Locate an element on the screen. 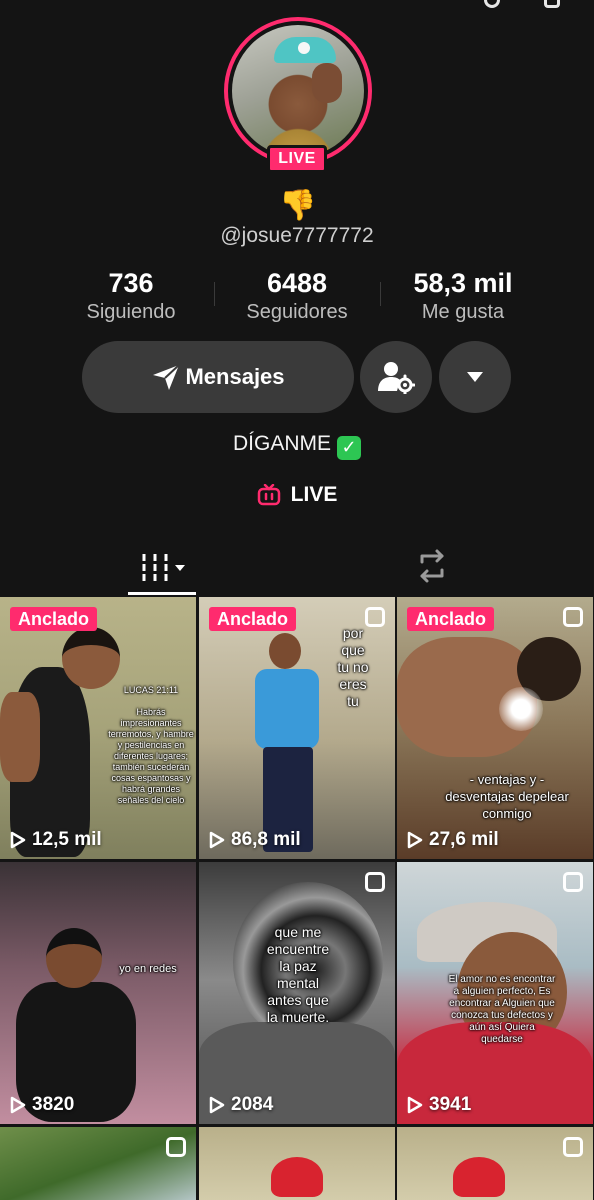 Image resolution: width=594 pixels, height=1200 pixels. video-caption: yo en redes is located at coordinates (148, 969).